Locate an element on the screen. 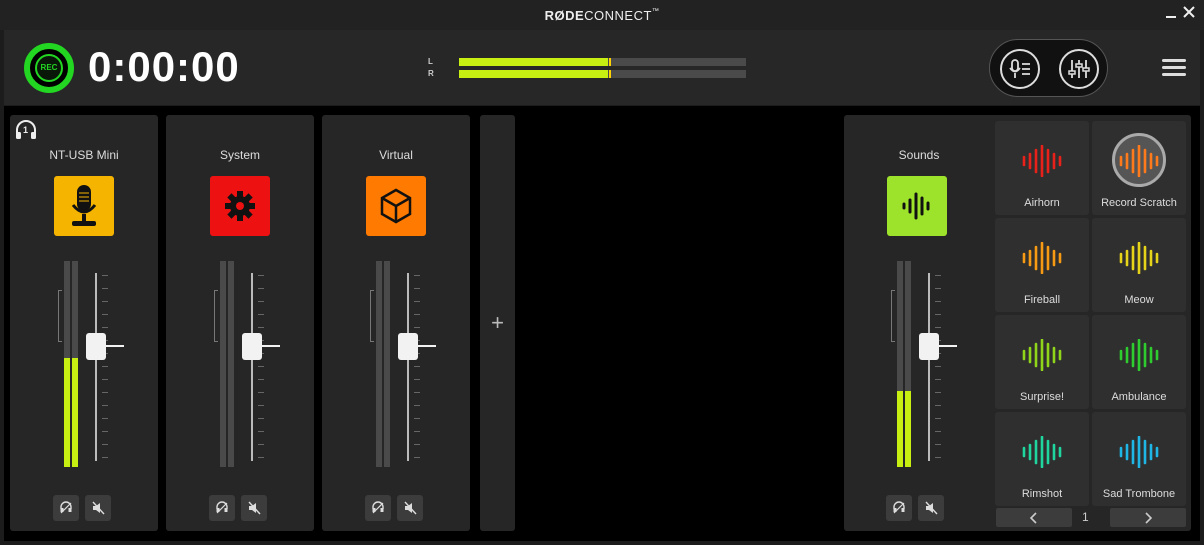 The height and width of the screenshot is (545, 1204). sound-pad: Ambulance is located at coordinates (1139, 362).